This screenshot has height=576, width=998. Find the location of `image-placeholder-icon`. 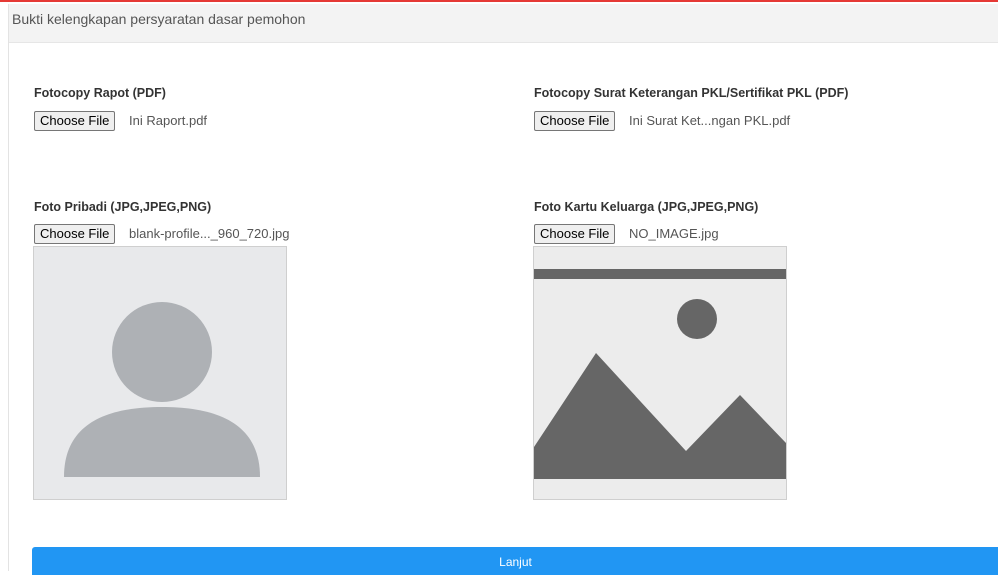

image-placeholder-icon is located at coordinates (660, 373).